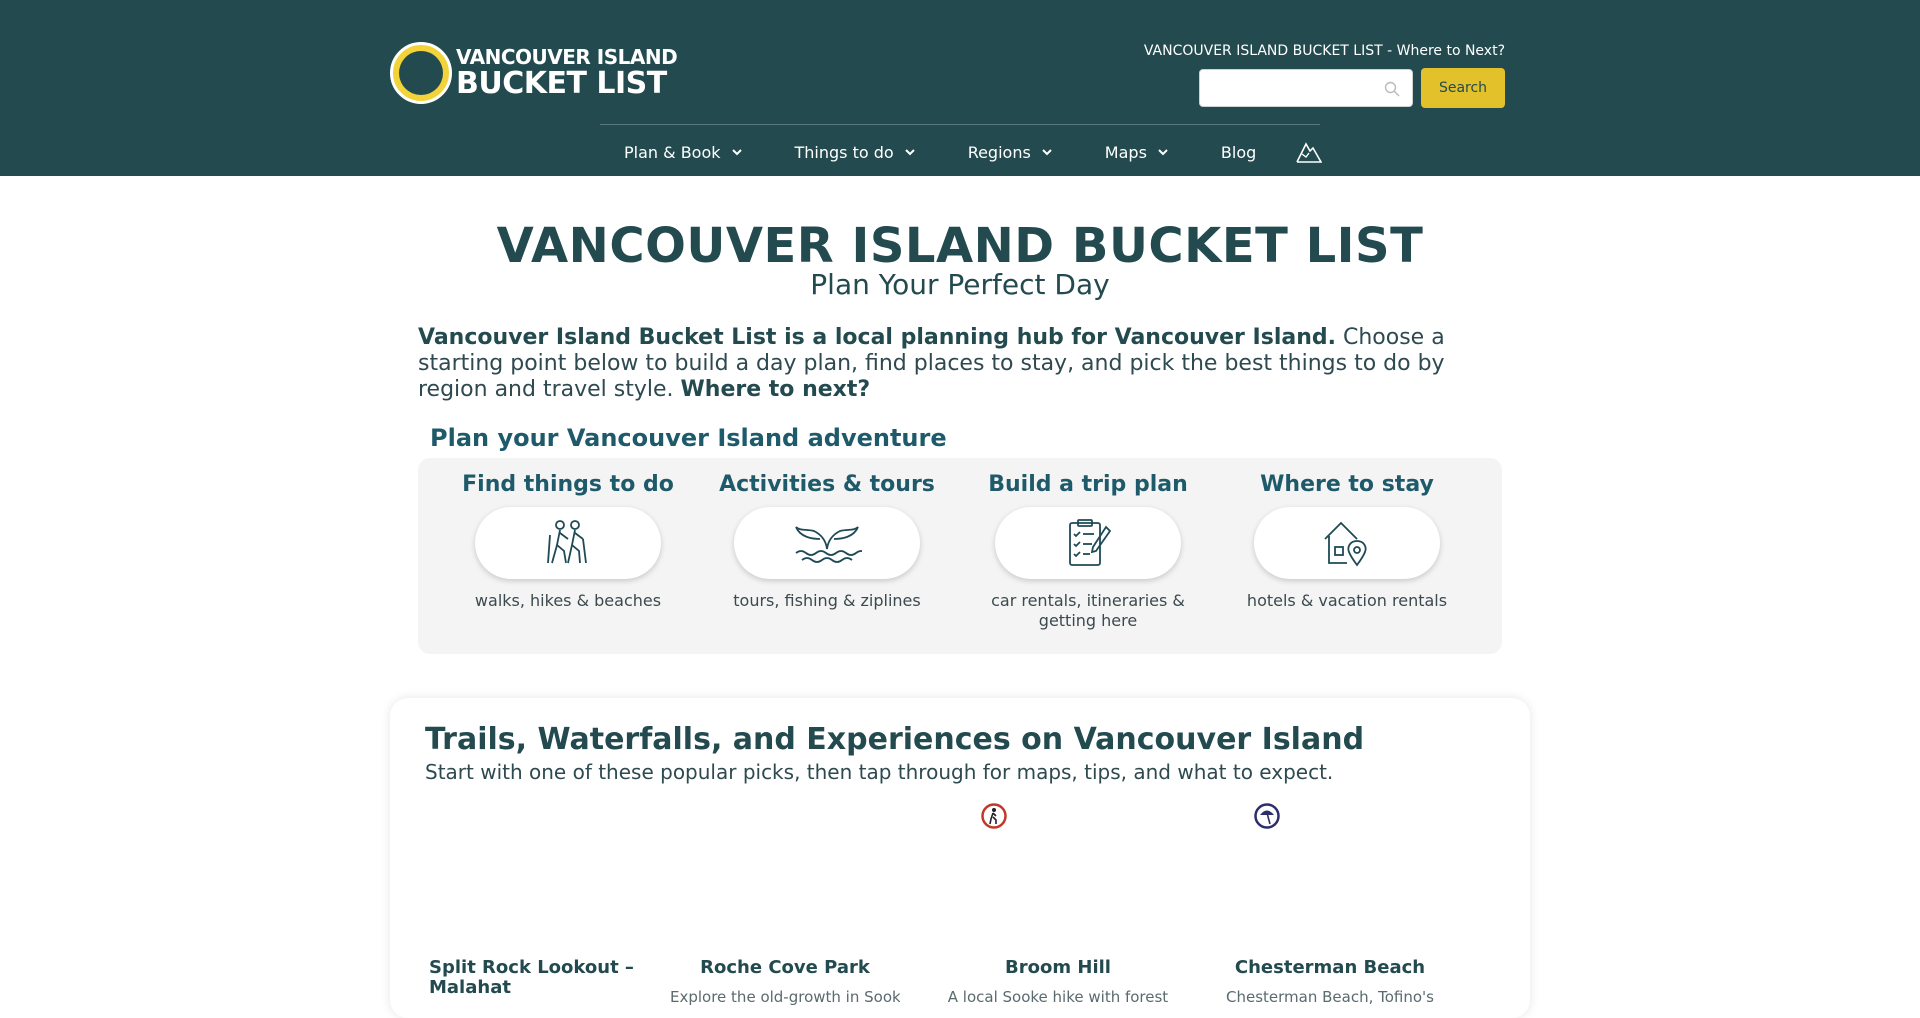 This screenshot has width=1920, height=1018. What do you see at coordinates (1309, 152) in the screenshot?
I see `mountain-icon` at bounding box center [1309, 152].